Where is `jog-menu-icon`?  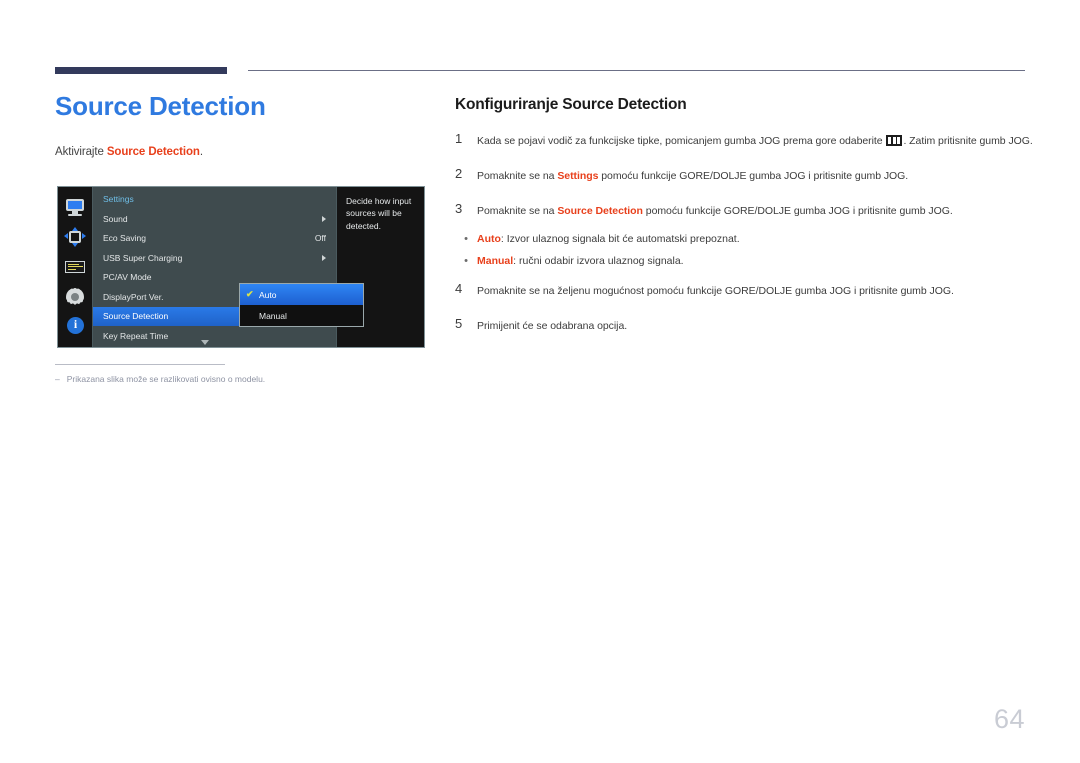 jog-menu-icon is located at coordinates (894, 140).